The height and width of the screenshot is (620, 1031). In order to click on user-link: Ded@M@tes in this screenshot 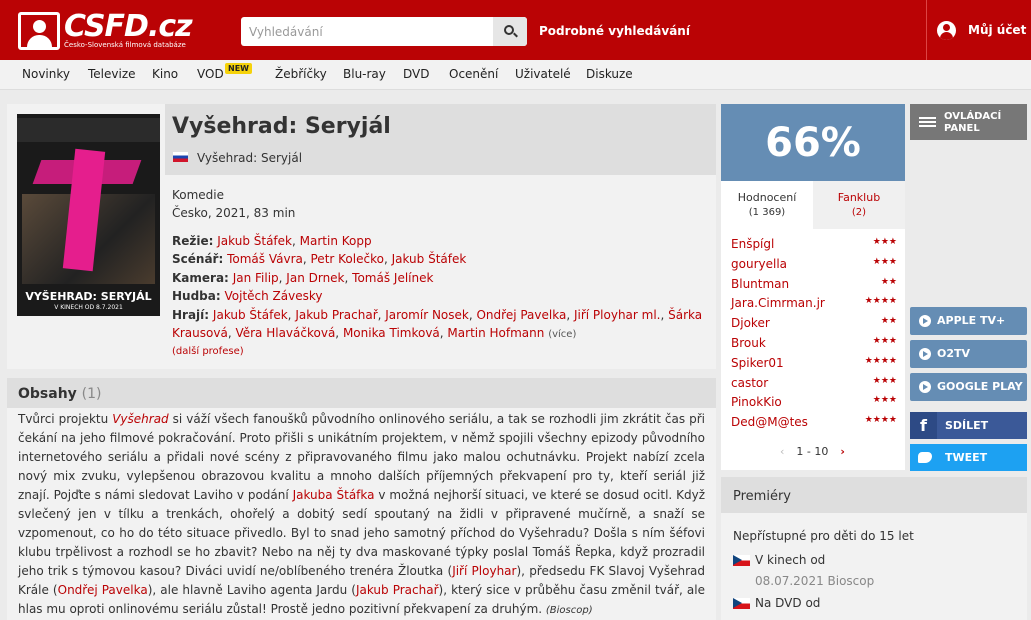, I will do `click(769, 422)`.